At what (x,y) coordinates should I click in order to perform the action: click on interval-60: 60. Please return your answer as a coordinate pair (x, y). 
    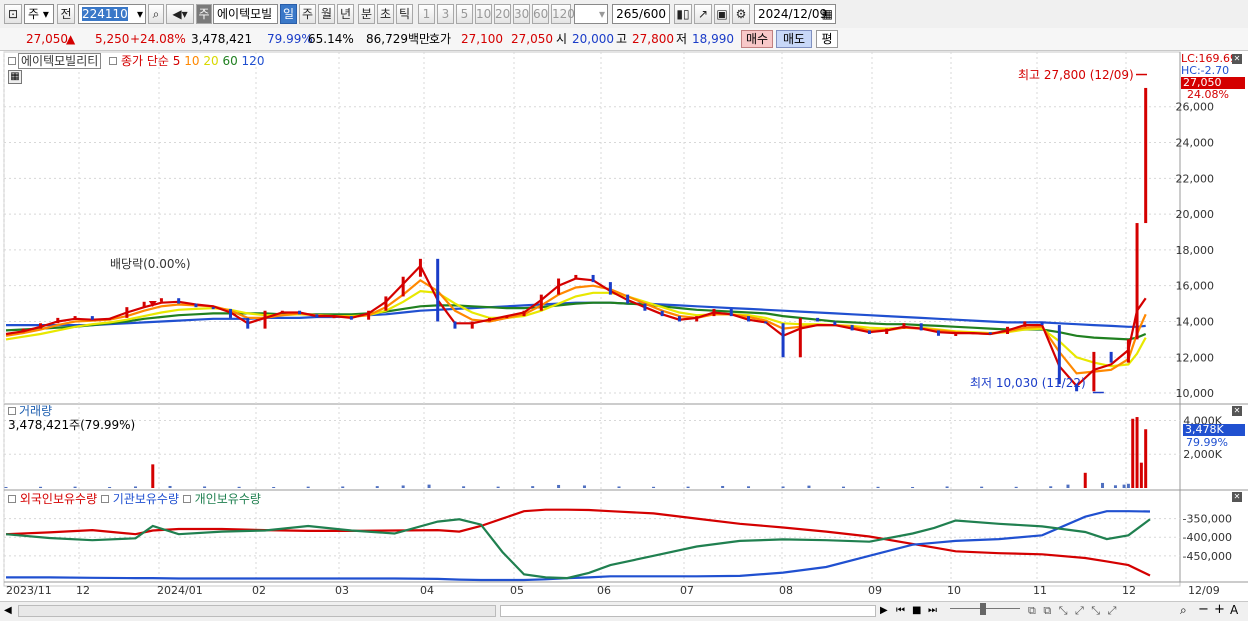
    Looking at the image, I should click on (540, 14).